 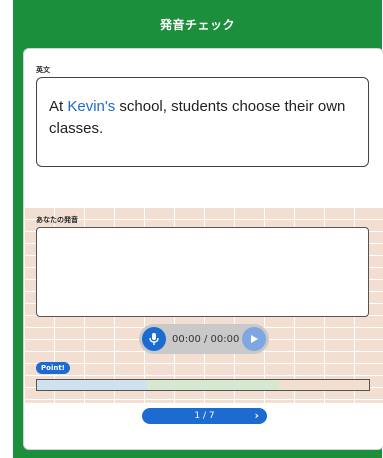 I want to click on playback-time: 00:00 / 00:00, so click(x=206, y=339).